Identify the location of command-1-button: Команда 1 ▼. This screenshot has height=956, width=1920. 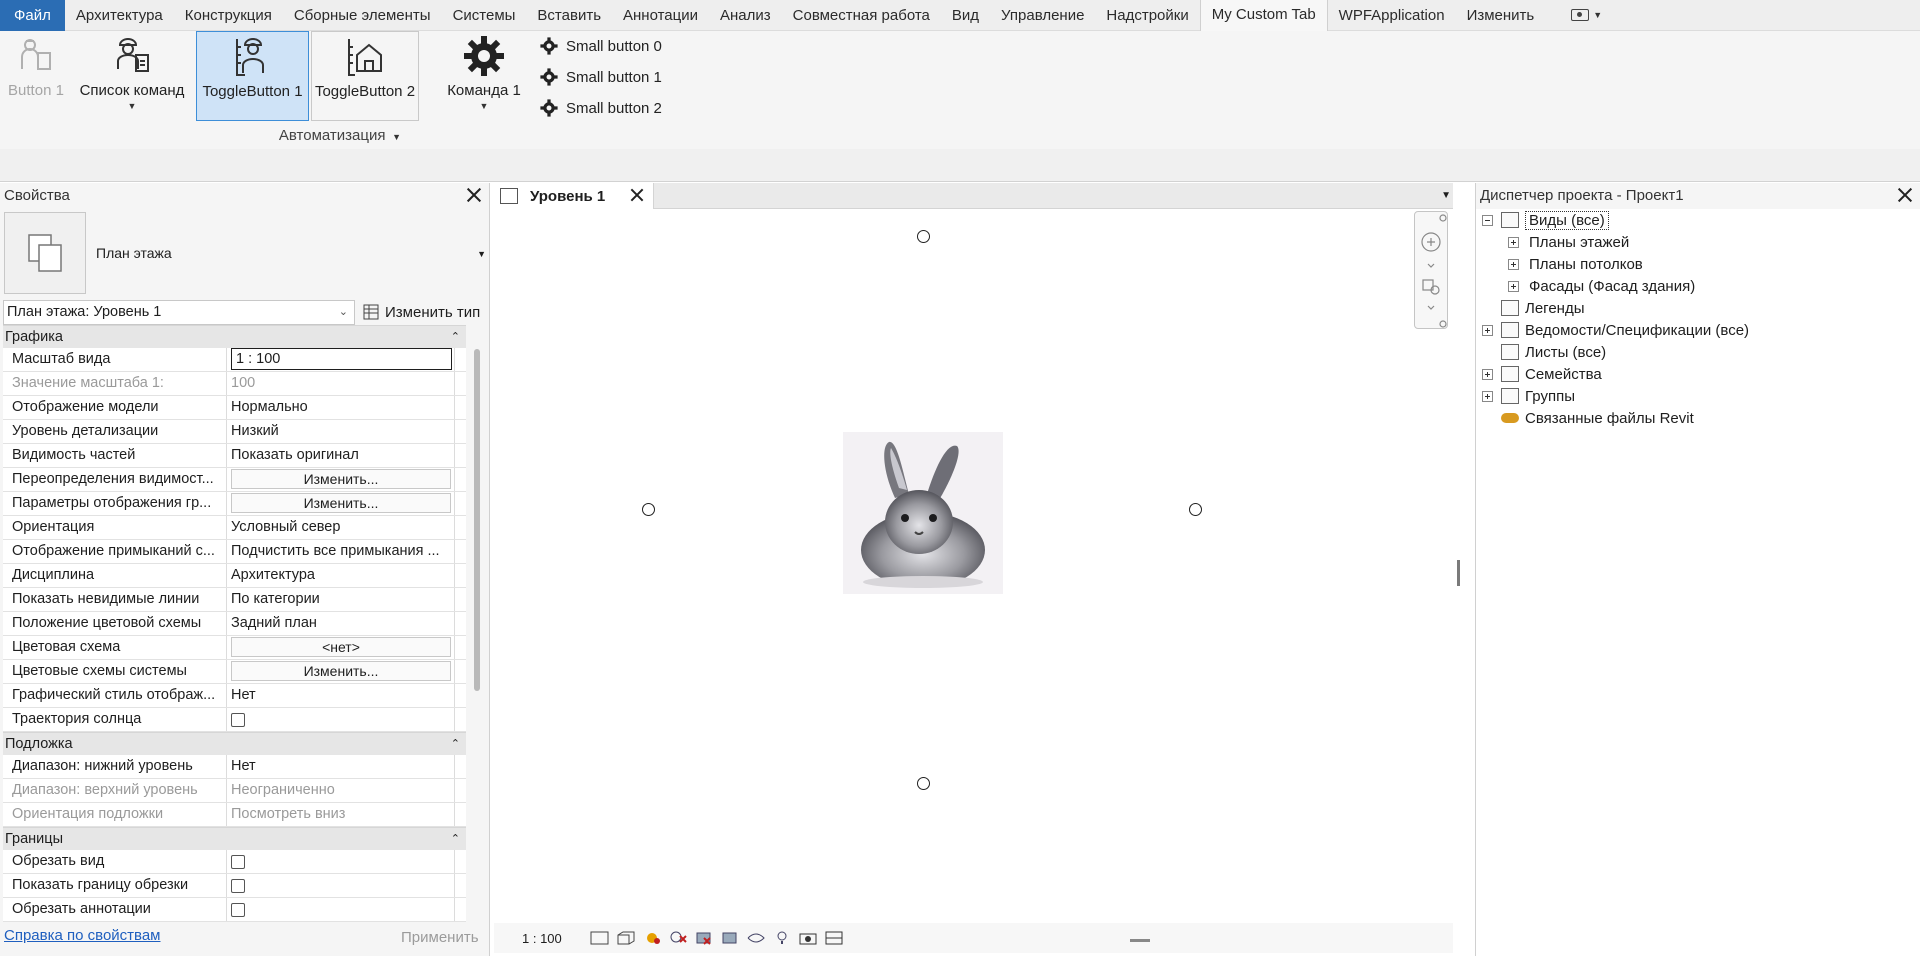
(484, 76).